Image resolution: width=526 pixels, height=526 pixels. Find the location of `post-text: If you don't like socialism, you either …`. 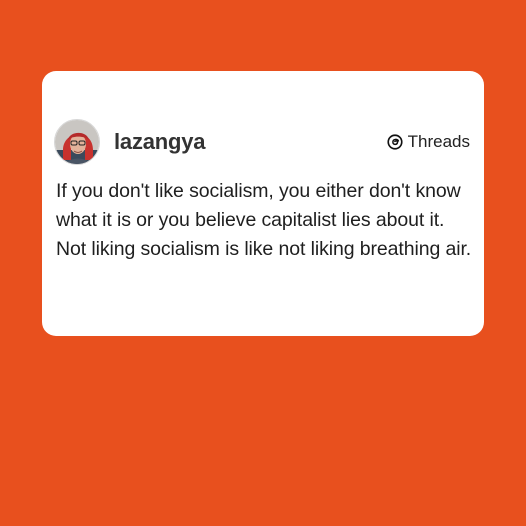

post-text: If you don't like socialism, you either … is located at coordinates (264, 220).